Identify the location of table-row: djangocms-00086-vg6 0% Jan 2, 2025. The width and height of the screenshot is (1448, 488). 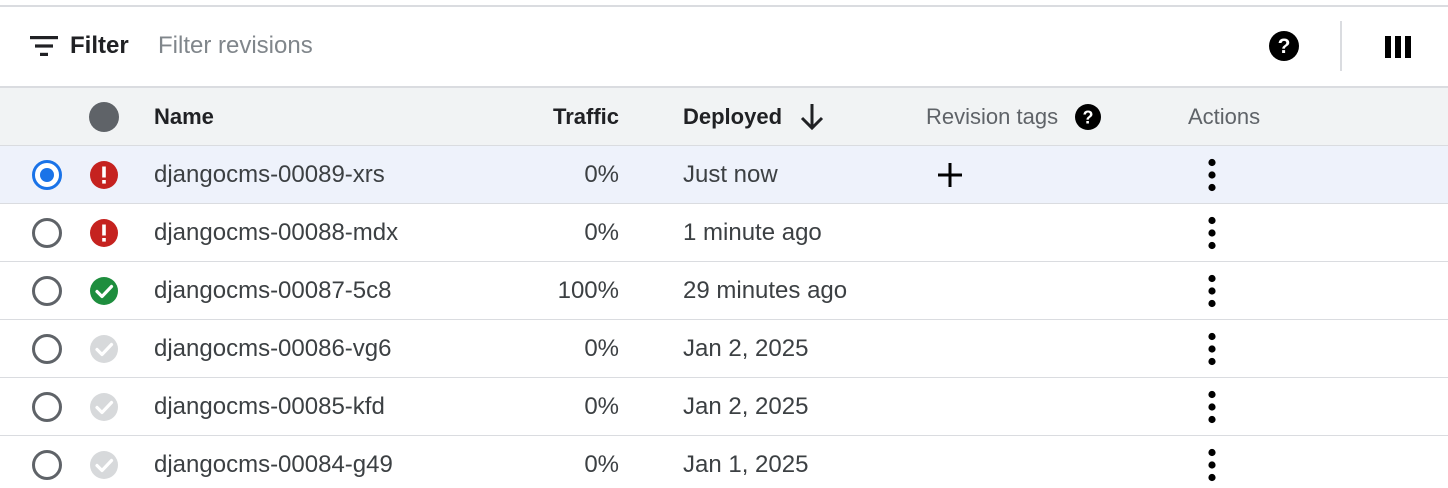
(724, 349).